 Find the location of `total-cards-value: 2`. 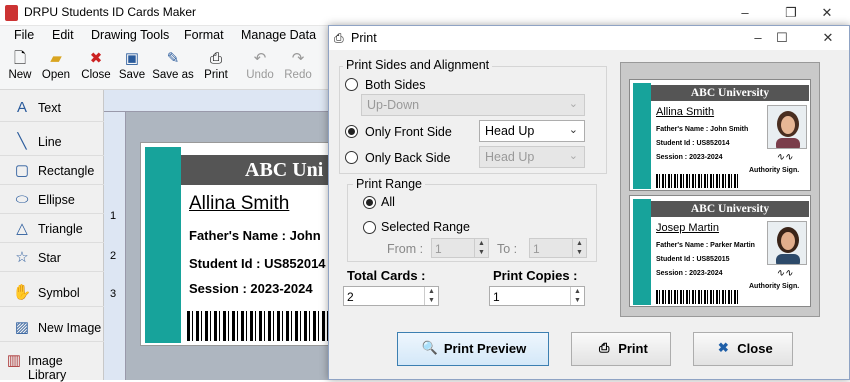

total-cards-value: 2 is located at coordinates (350, 297).